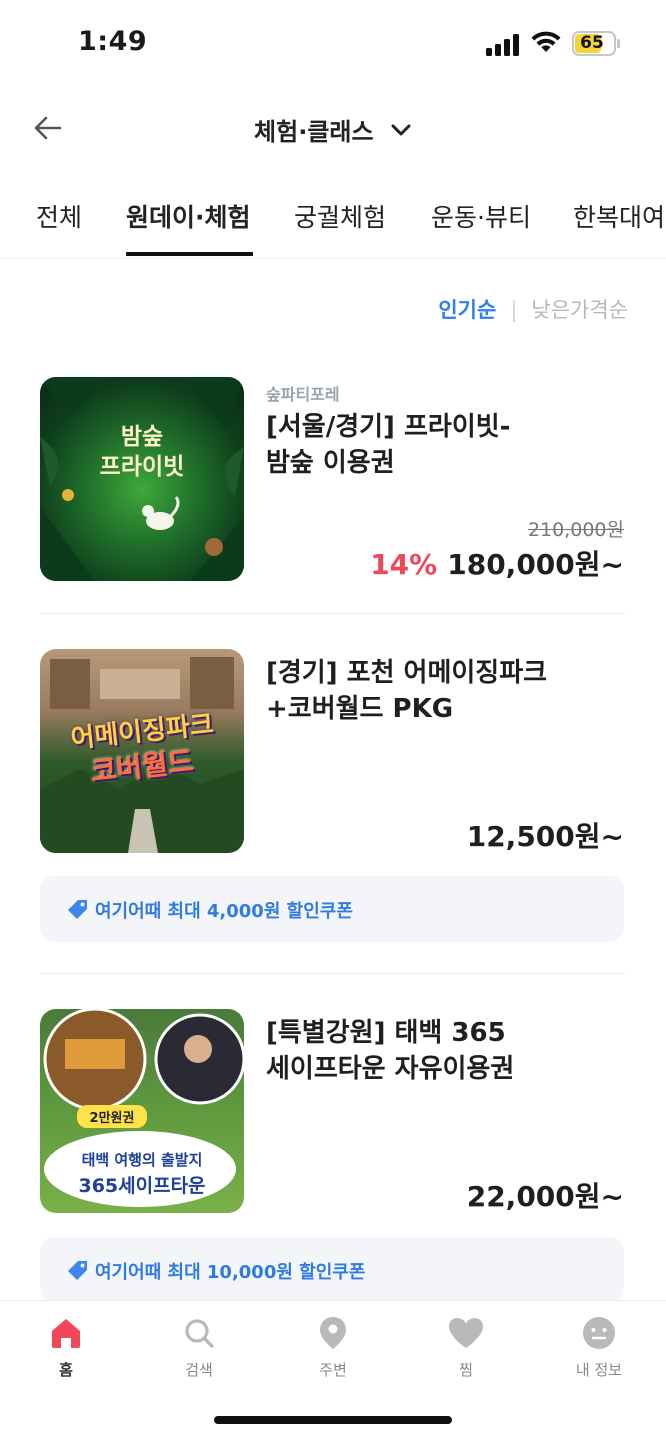 This screenshot has height=1441, width=666. Describe the element at coordinates (579, 310) in the screenshot. I see `sort-low-price: 낮은가격순` at that location.